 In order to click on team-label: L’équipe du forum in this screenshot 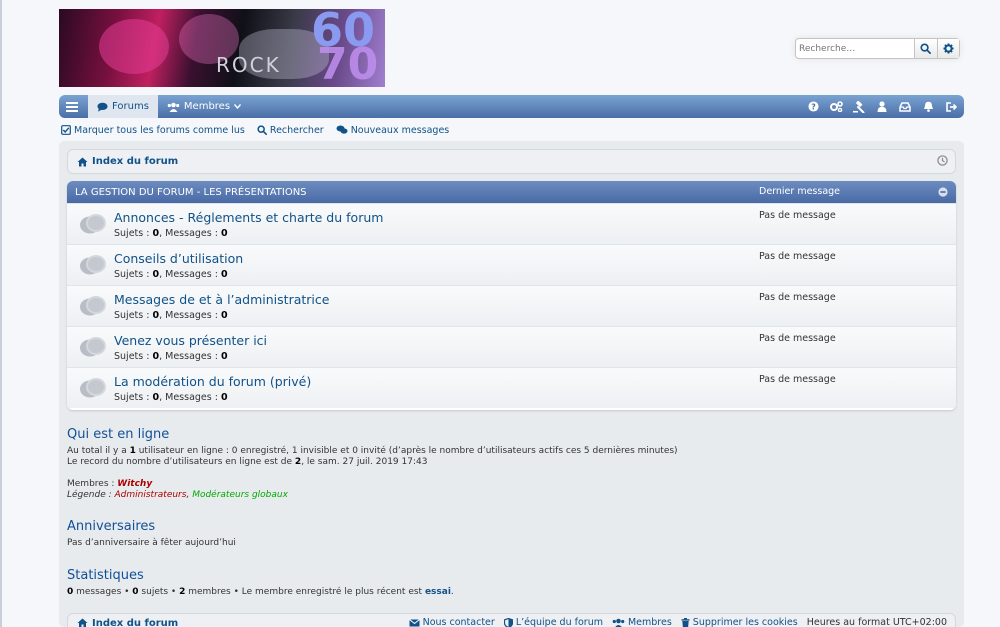, I will do `click(559, 622)`.